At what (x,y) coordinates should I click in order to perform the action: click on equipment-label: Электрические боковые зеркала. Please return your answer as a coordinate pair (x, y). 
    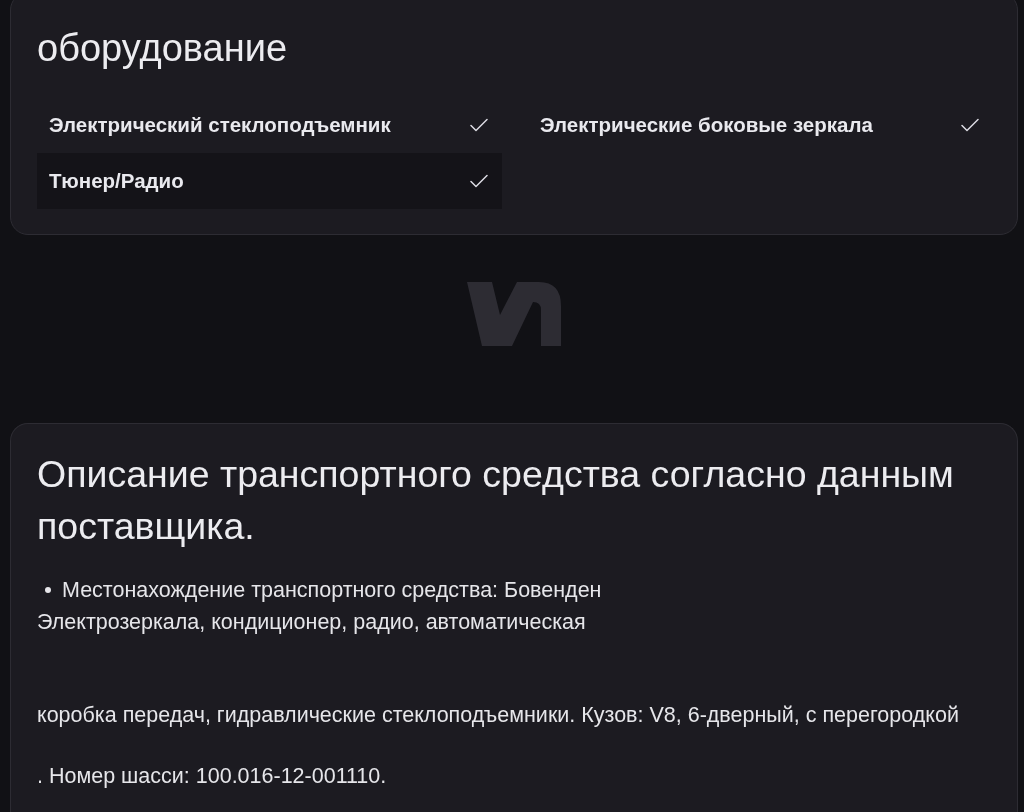
    Looking at the image, I should click on (706, 125).